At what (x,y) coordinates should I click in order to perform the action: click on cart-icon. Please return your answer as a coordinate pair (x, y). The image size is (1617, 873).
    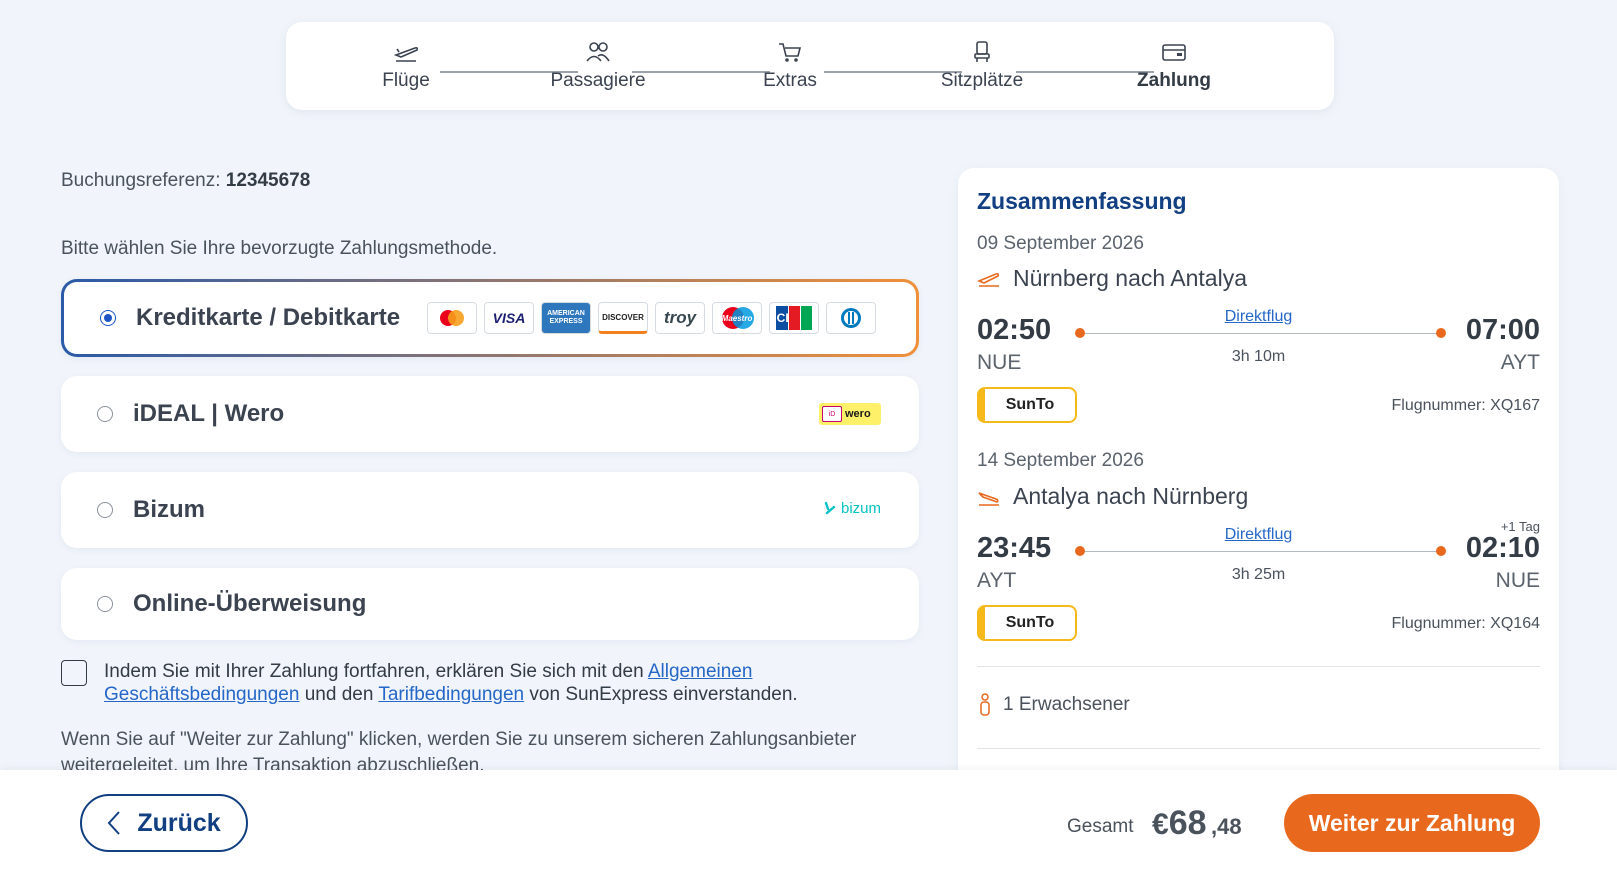
    Looking at the image, I should click on (790, 52).